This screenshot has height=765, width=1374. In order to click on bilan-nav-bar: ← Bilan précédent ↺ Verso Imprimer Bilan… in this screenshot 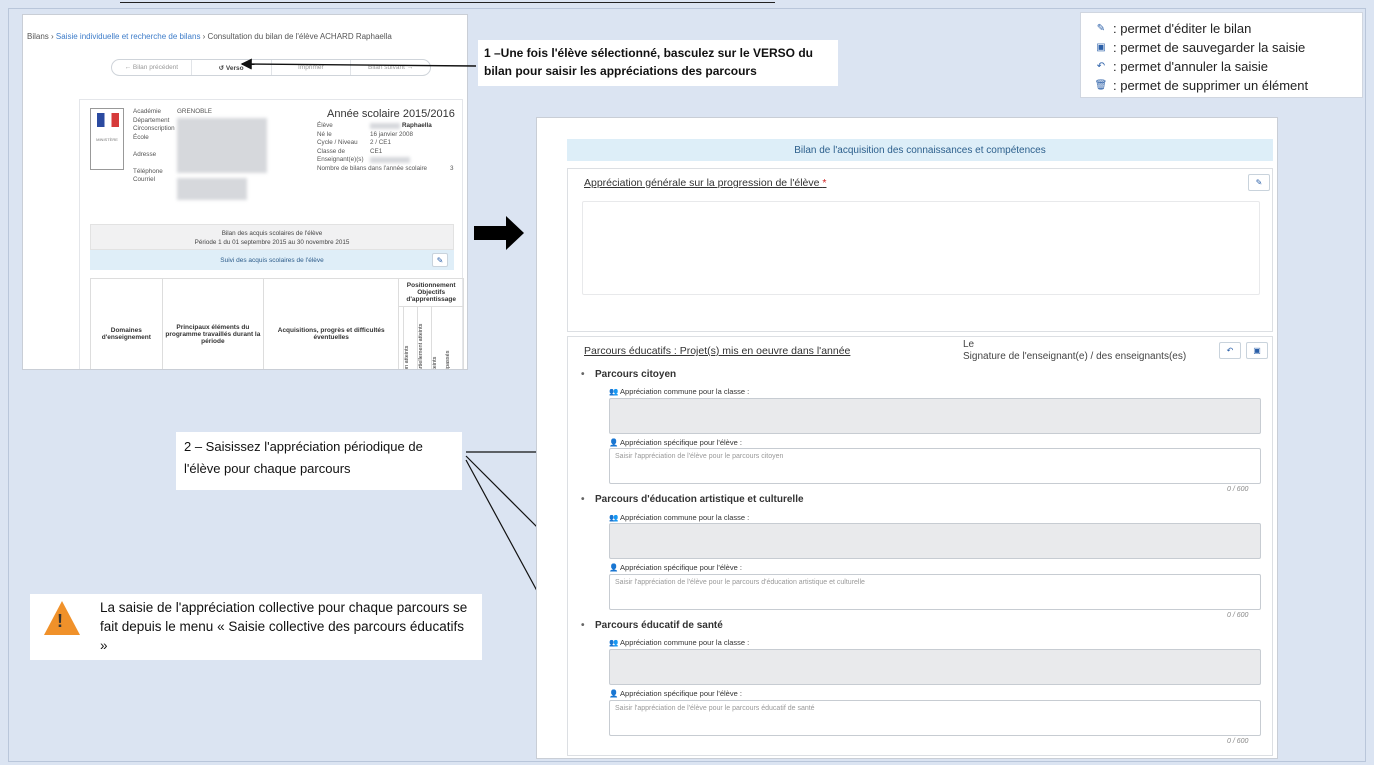, I will do `click(271, 67)`.